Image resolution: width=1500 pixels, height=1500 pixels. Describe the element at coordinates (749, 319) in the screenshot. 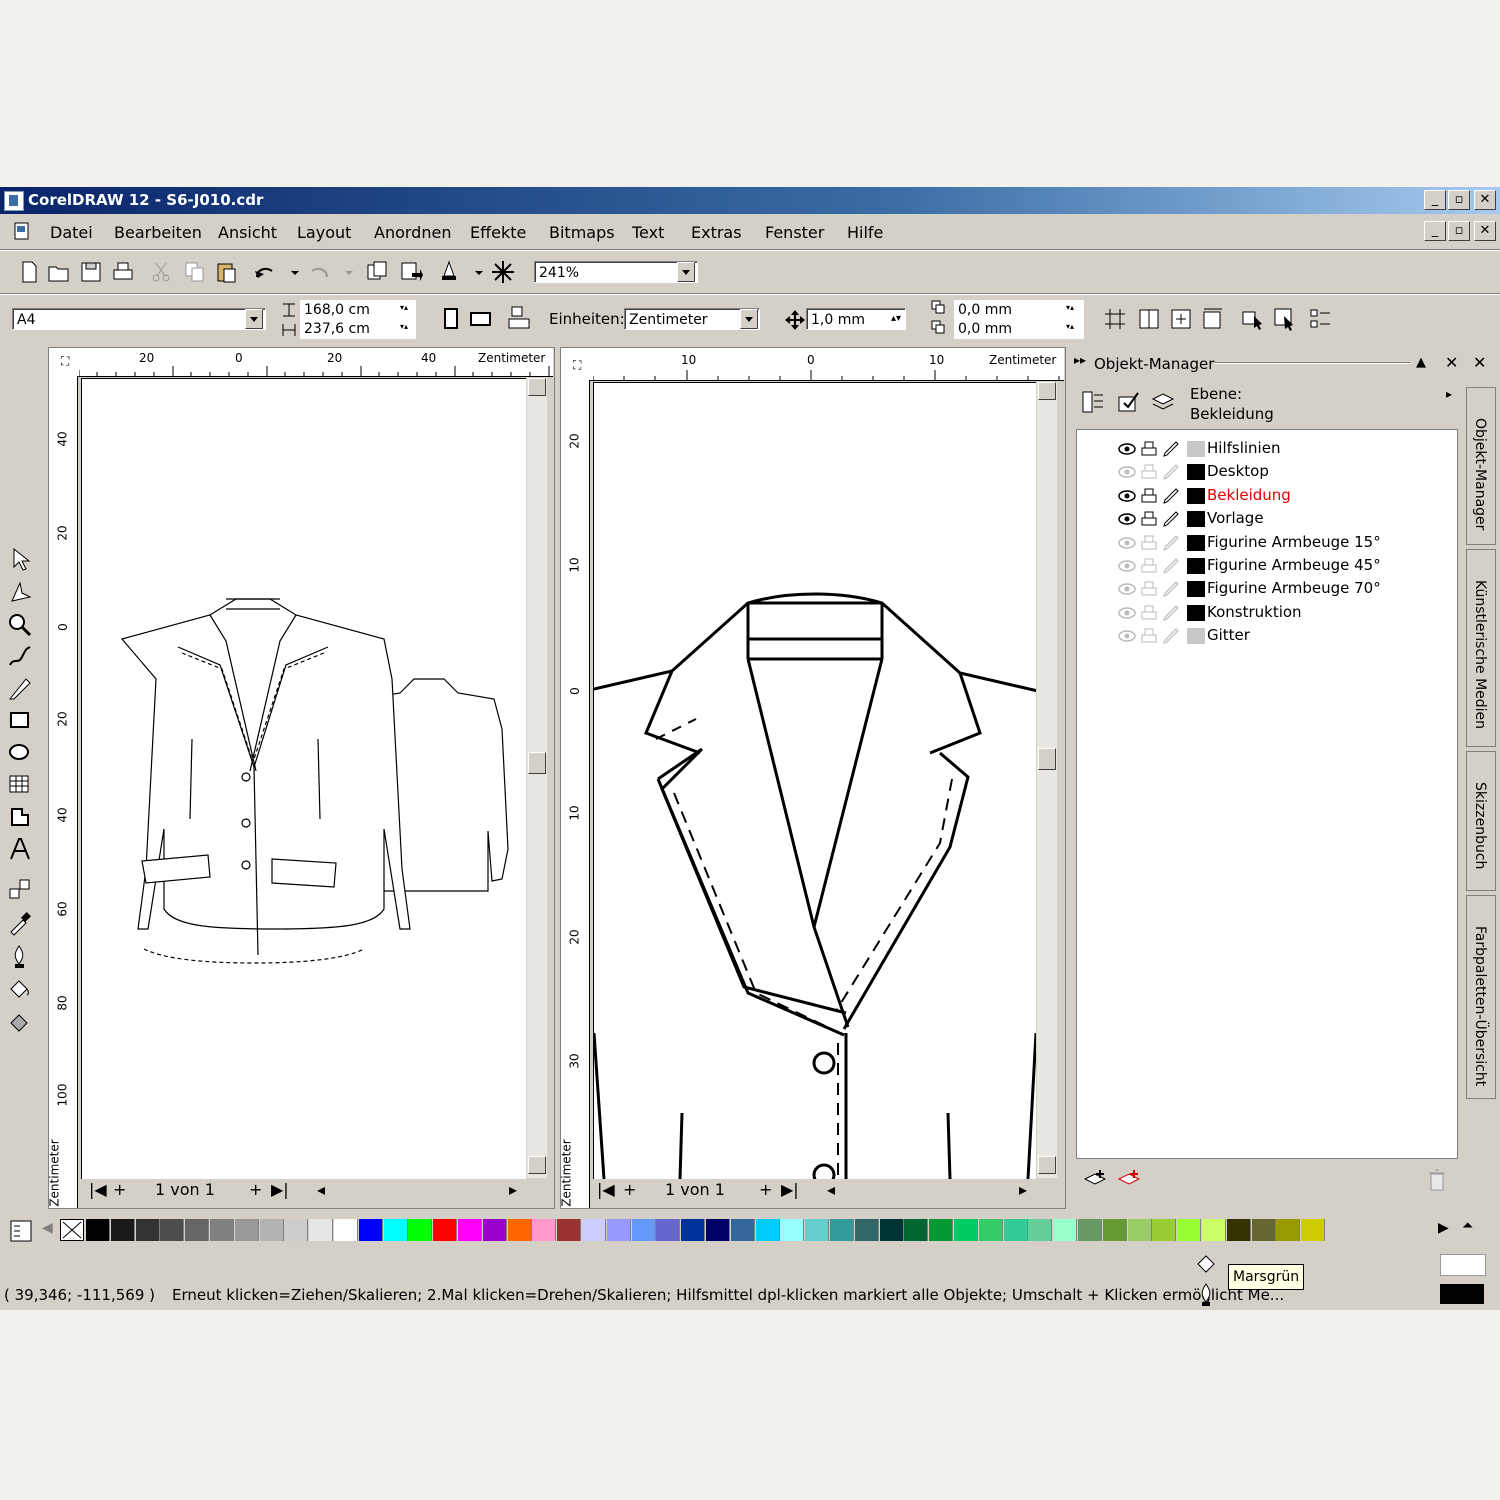

I see `units-dropdown-arrow` at that location.